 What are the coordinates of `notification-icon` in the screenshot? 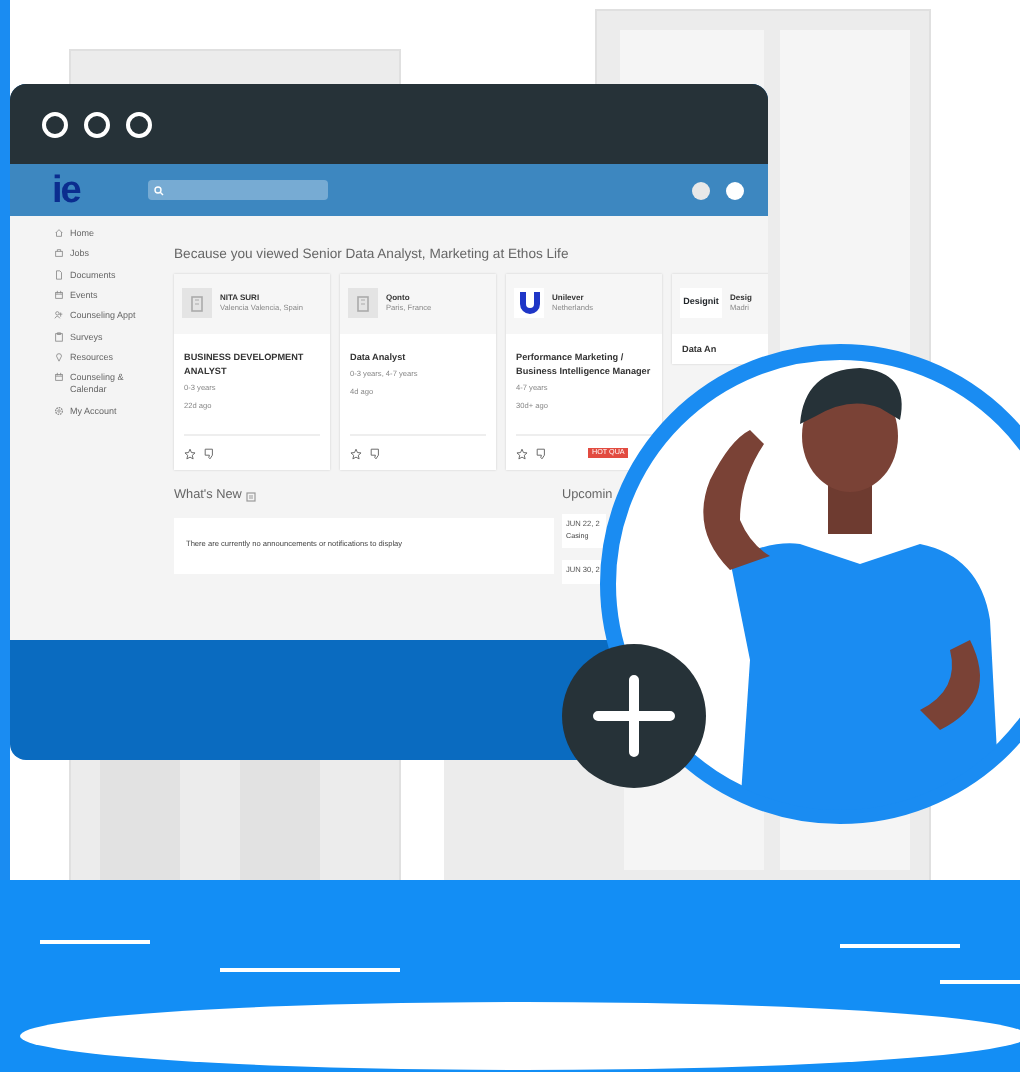 It's located at (701, 190).